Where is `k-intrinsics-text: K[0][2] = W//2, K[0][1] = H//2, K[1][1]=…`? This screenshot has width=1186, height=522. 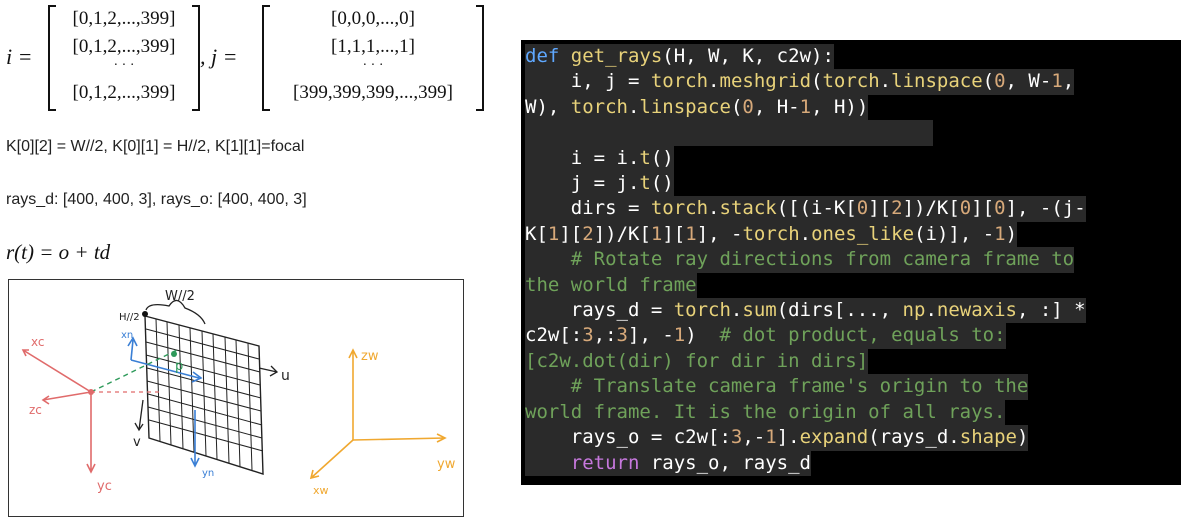 k-intrinsics-text: K[0][2] = W//2, K[0][1] = H//2, K[1][1]=… is located at coordinates (155, 146).